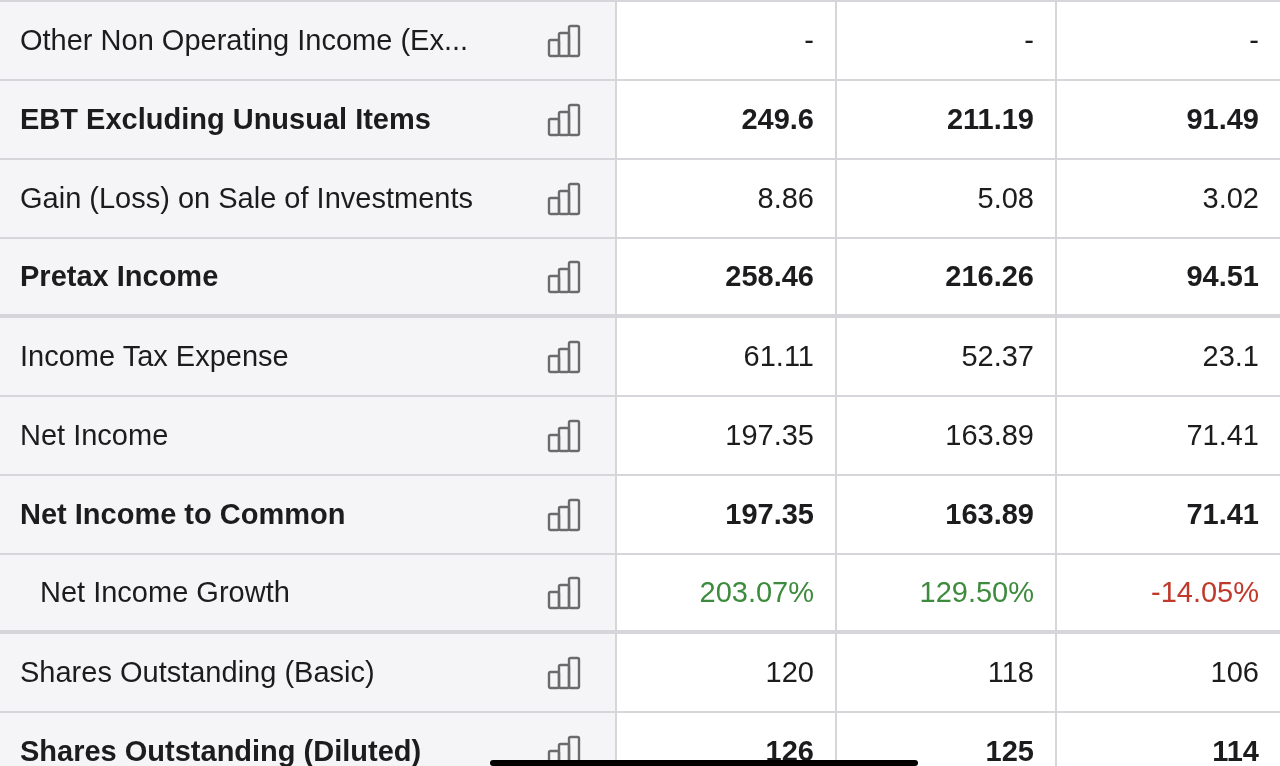 The height and width of the screenshot is (766, 1280). What do you see at coordinates (1205, 592) in the screenshot?
I see `table-cell-text: -14.05%` at bounding box center [1205, 592].